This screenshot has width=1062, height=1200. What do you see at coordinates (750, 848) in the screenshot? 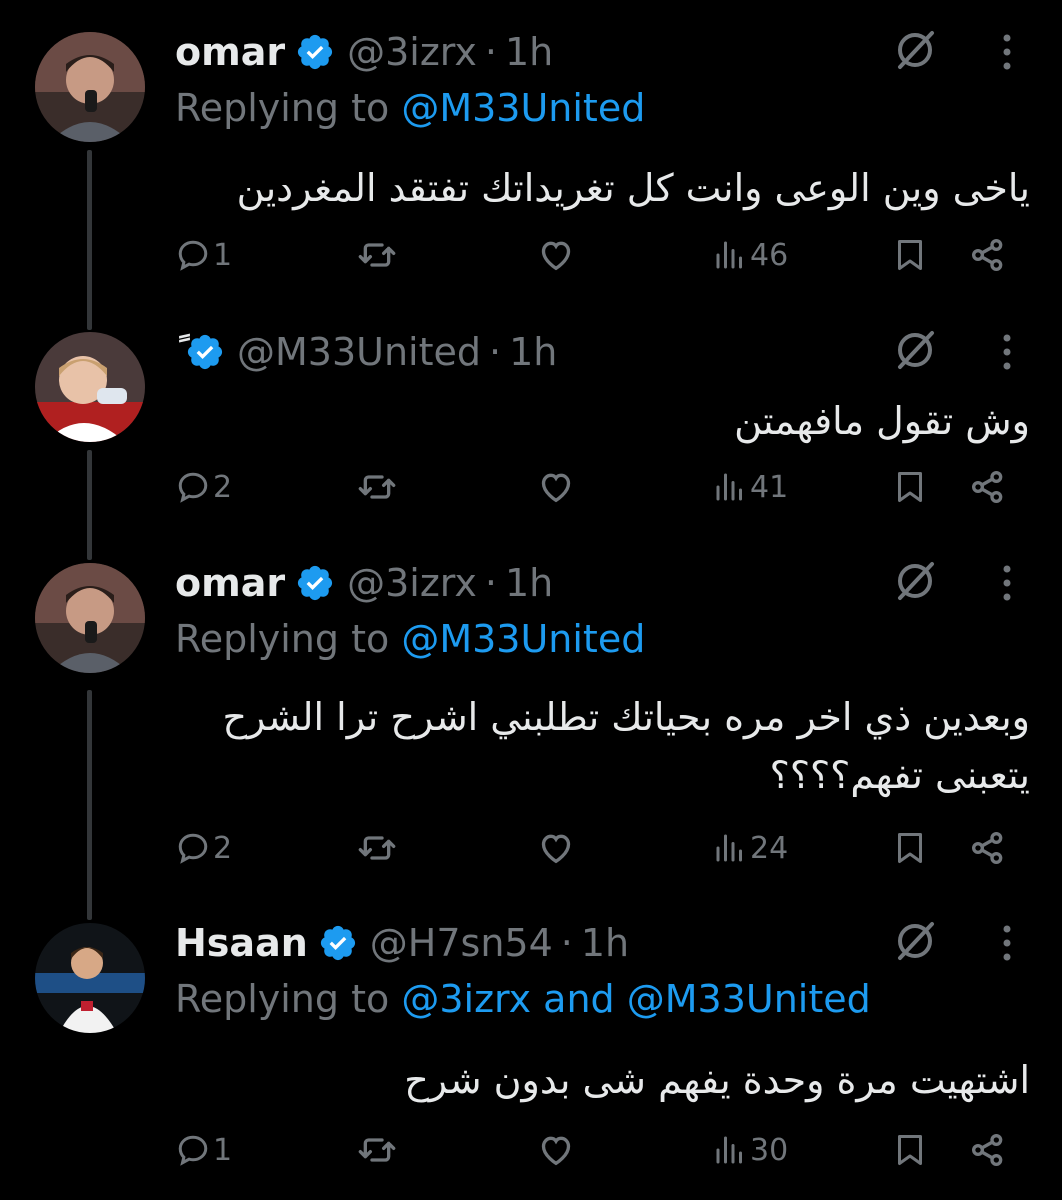
I see `views-button: 24` at bounding box center [750, 848].